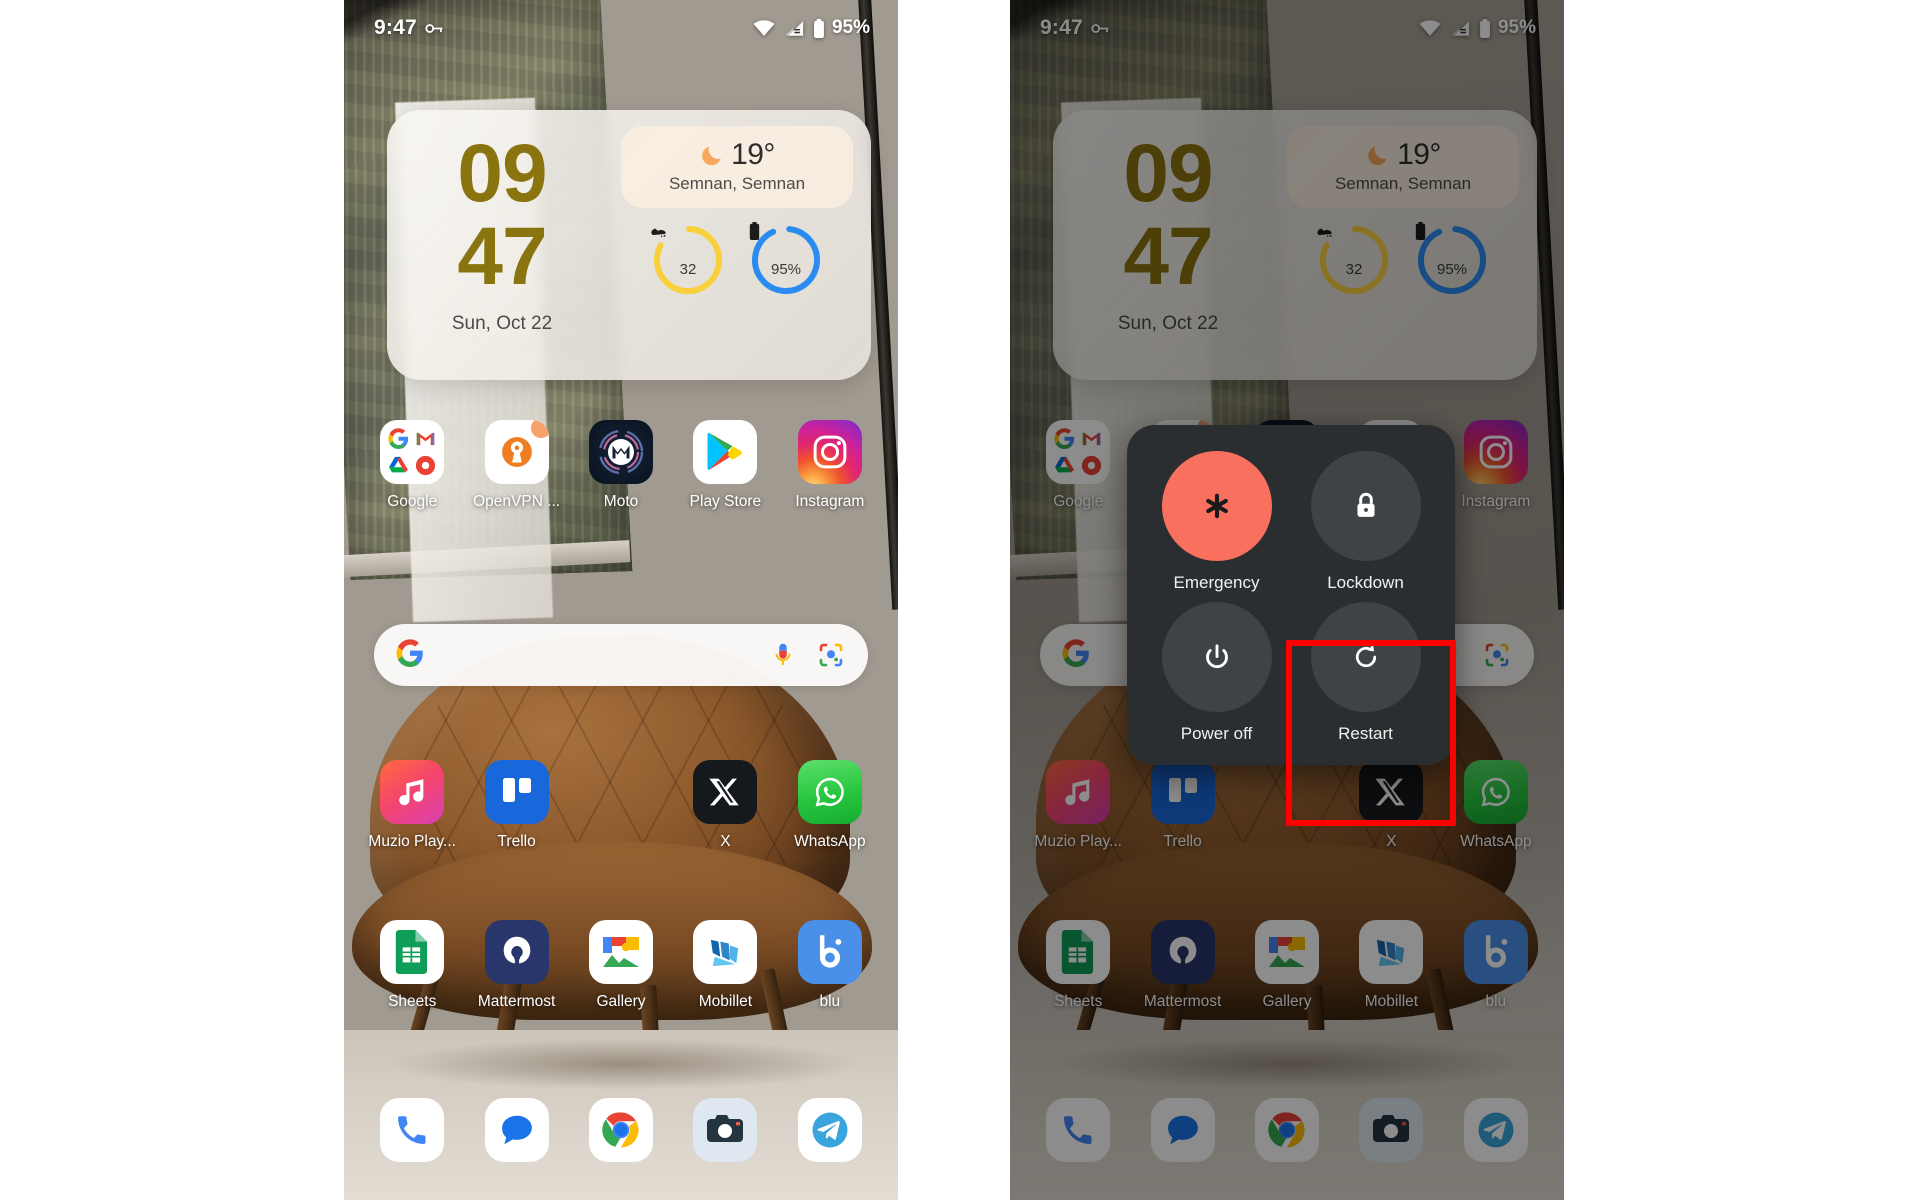 This screenshot has height=1200, width=1920. What do you see at coordinates (412, 1001) in the screenshot?
I see `app-label: Sheets` at bounding box center [412, 1001].